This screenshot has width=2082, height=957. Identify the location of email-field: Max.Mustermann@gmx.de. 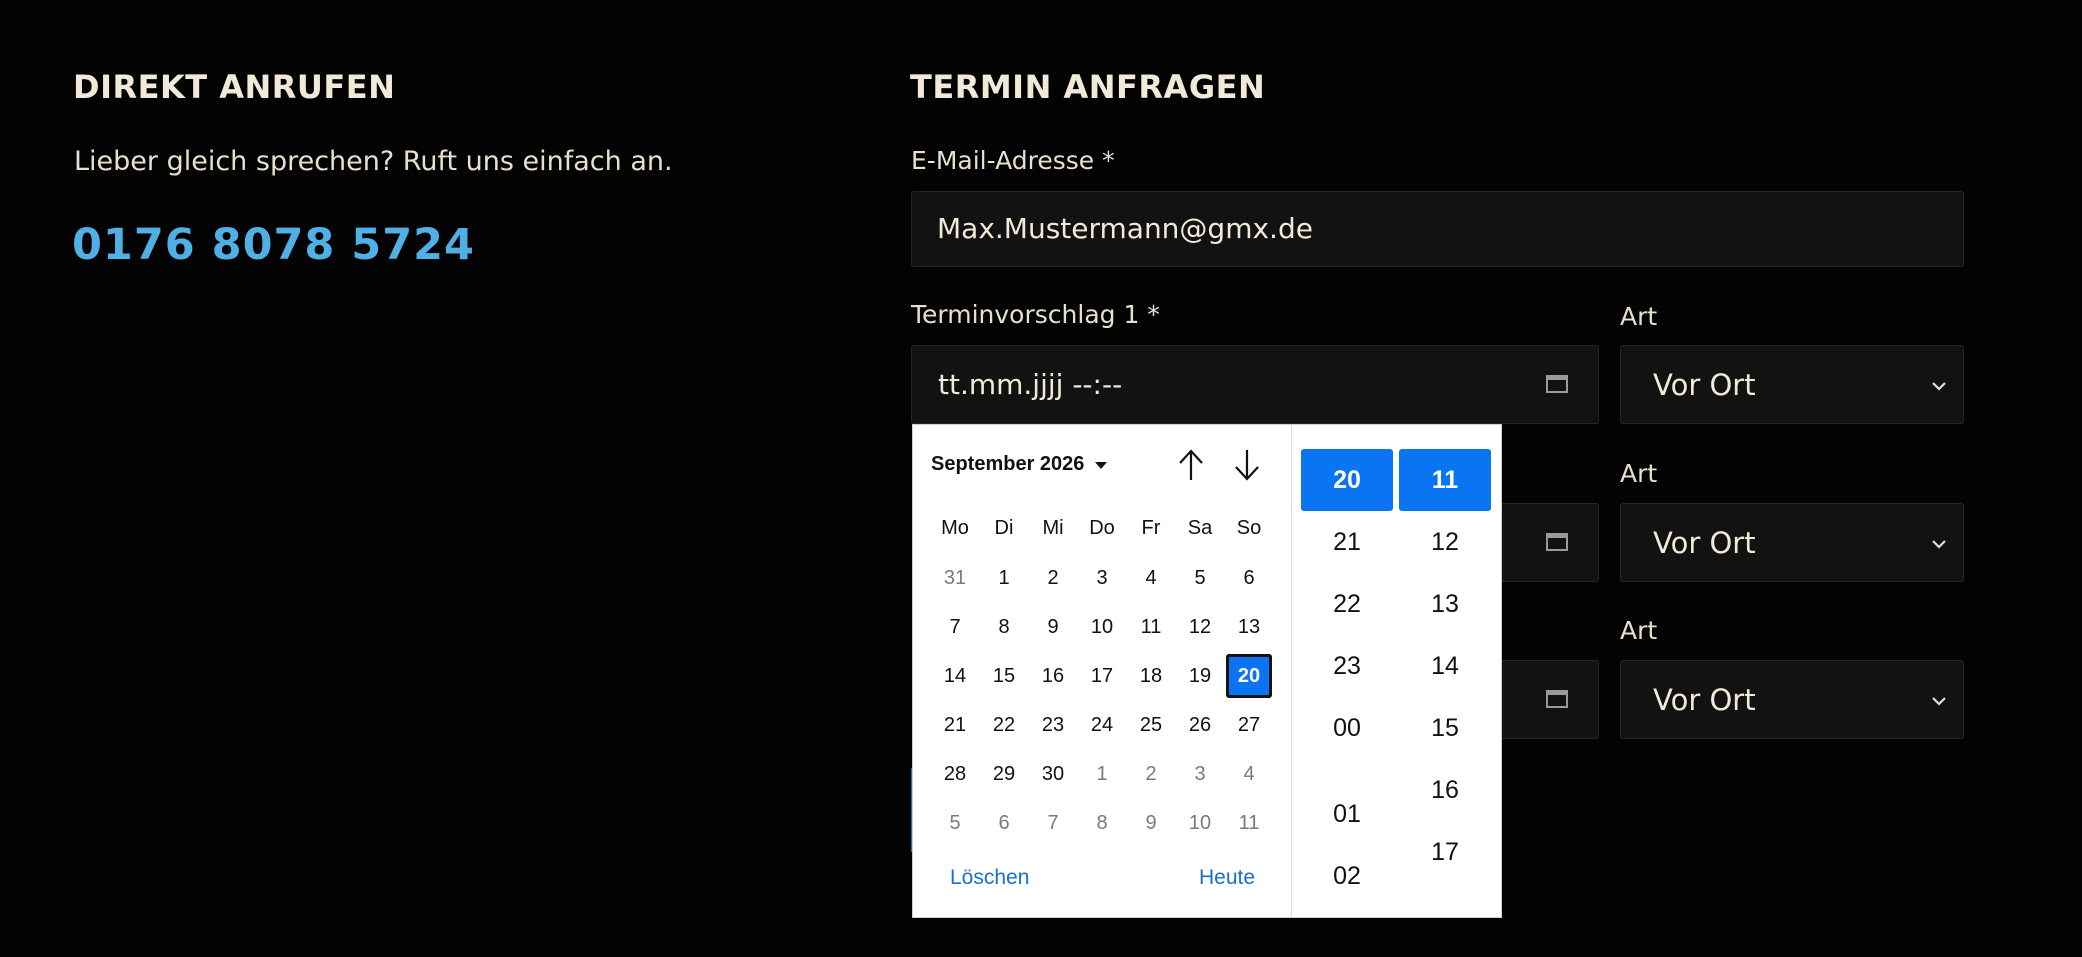
(1437, 229).